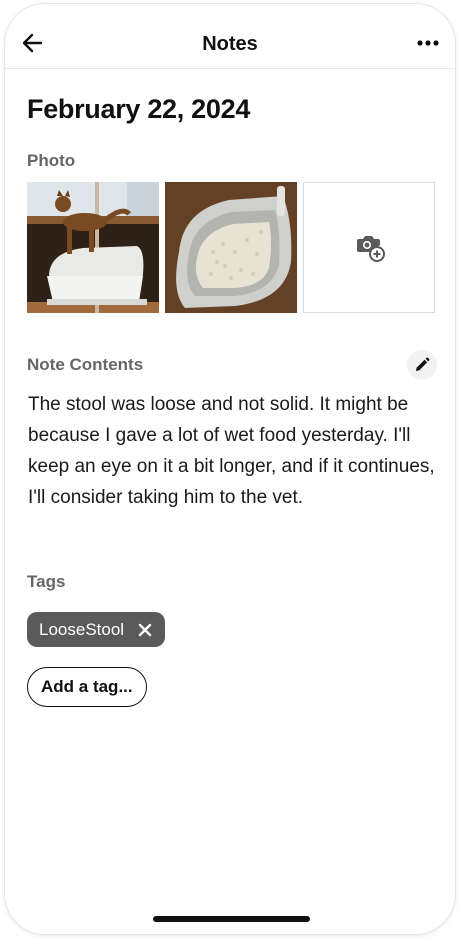 The width and height of the screenshot is (462, 944). Describe the element at coordinates (139, 109) in the screenshot. I see `note-date: February 22, 2024` at that location.